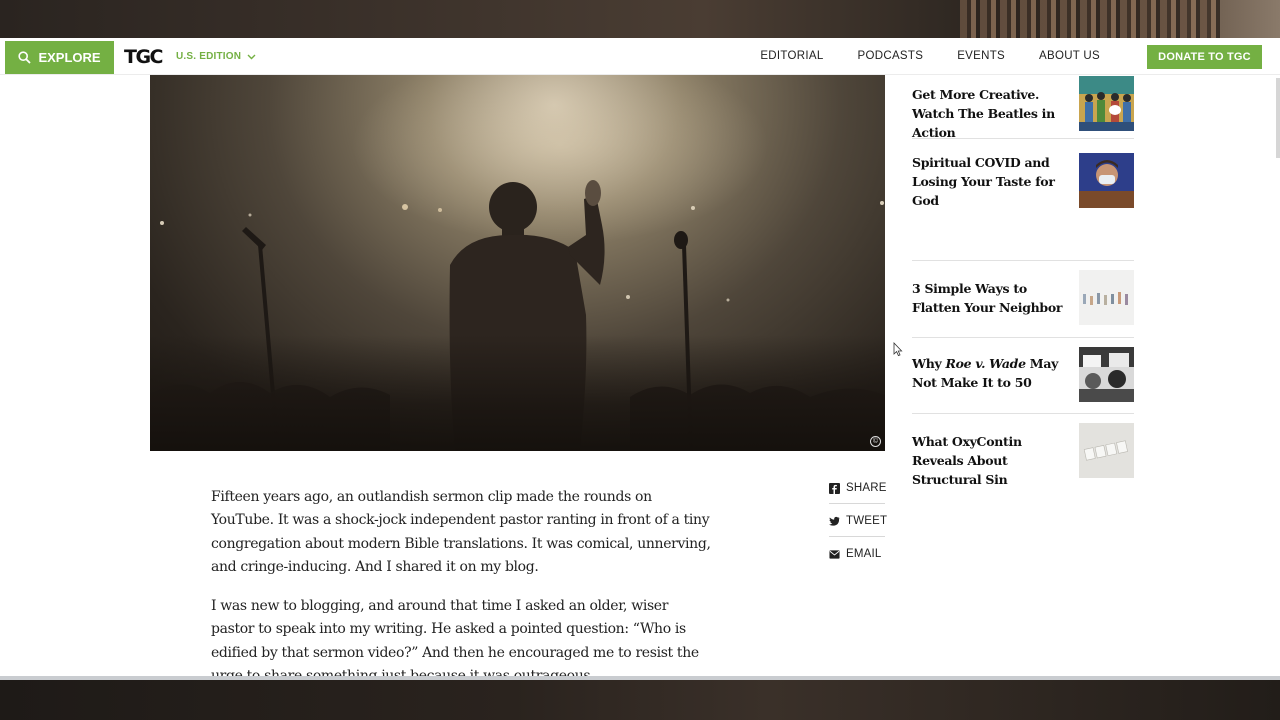  What do you see at coordinates (1106, 180) in the screenshot?
I see `masked-person-thumbnail` at bounding box center [1106, 180].